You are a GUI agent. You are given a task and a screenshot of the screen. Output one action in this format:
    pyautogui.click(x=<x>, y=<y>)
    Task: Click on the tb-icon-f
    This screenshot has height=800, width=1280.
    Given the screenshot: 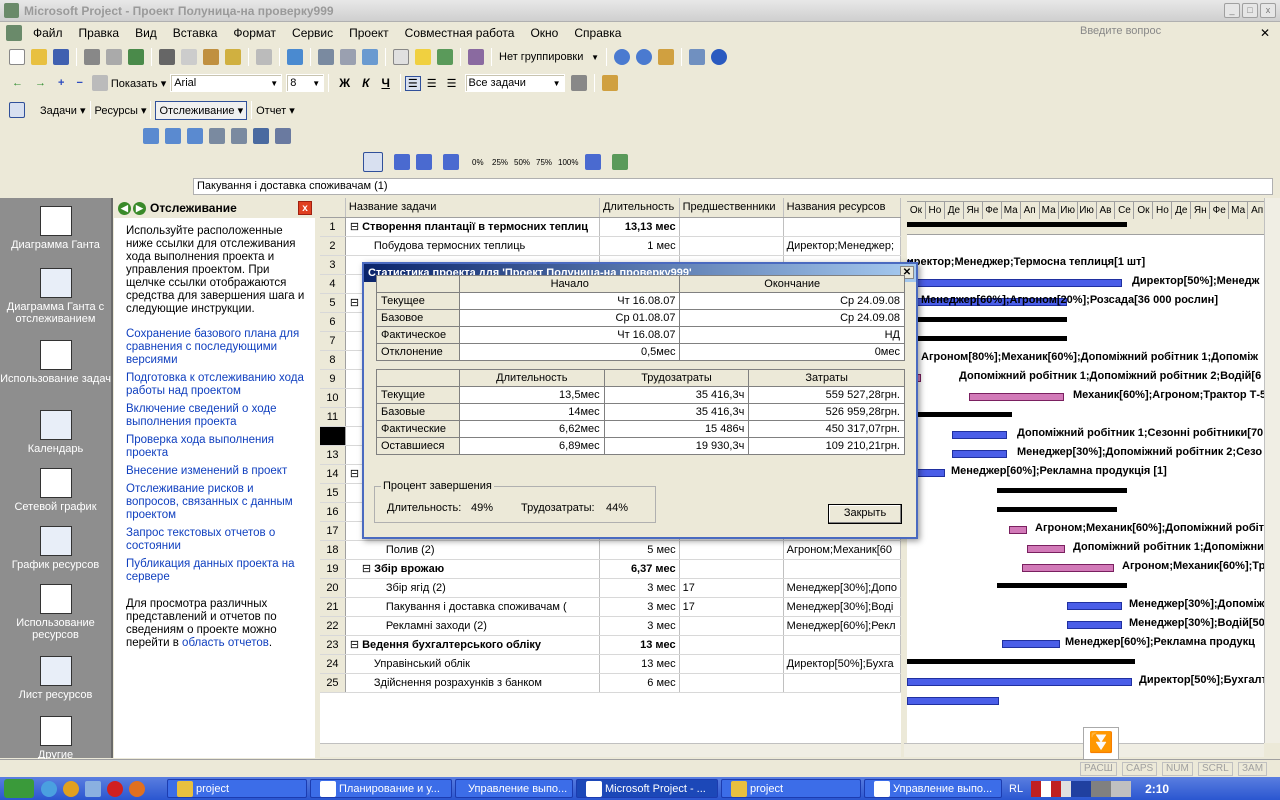 What is the action you would take?
    pyautogui.click(x=261, y=136)
    